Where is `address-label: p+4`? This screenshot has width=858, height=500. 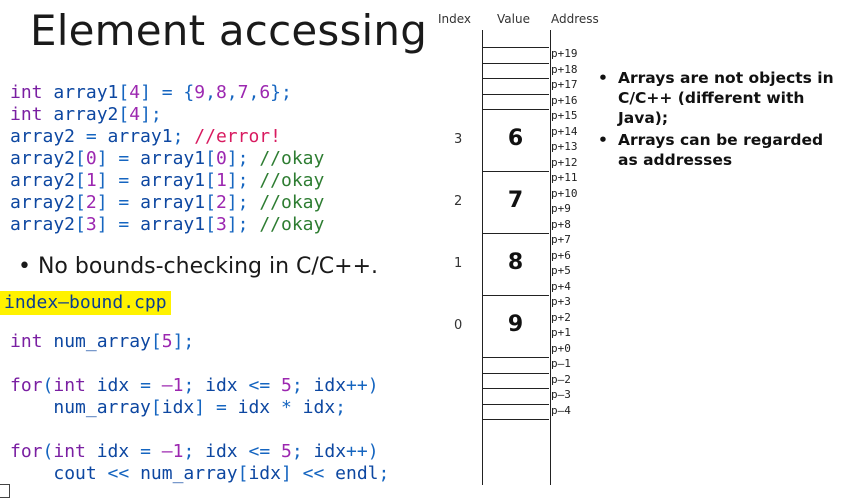
address-label: p+4 is located at coordinates (561, 286).